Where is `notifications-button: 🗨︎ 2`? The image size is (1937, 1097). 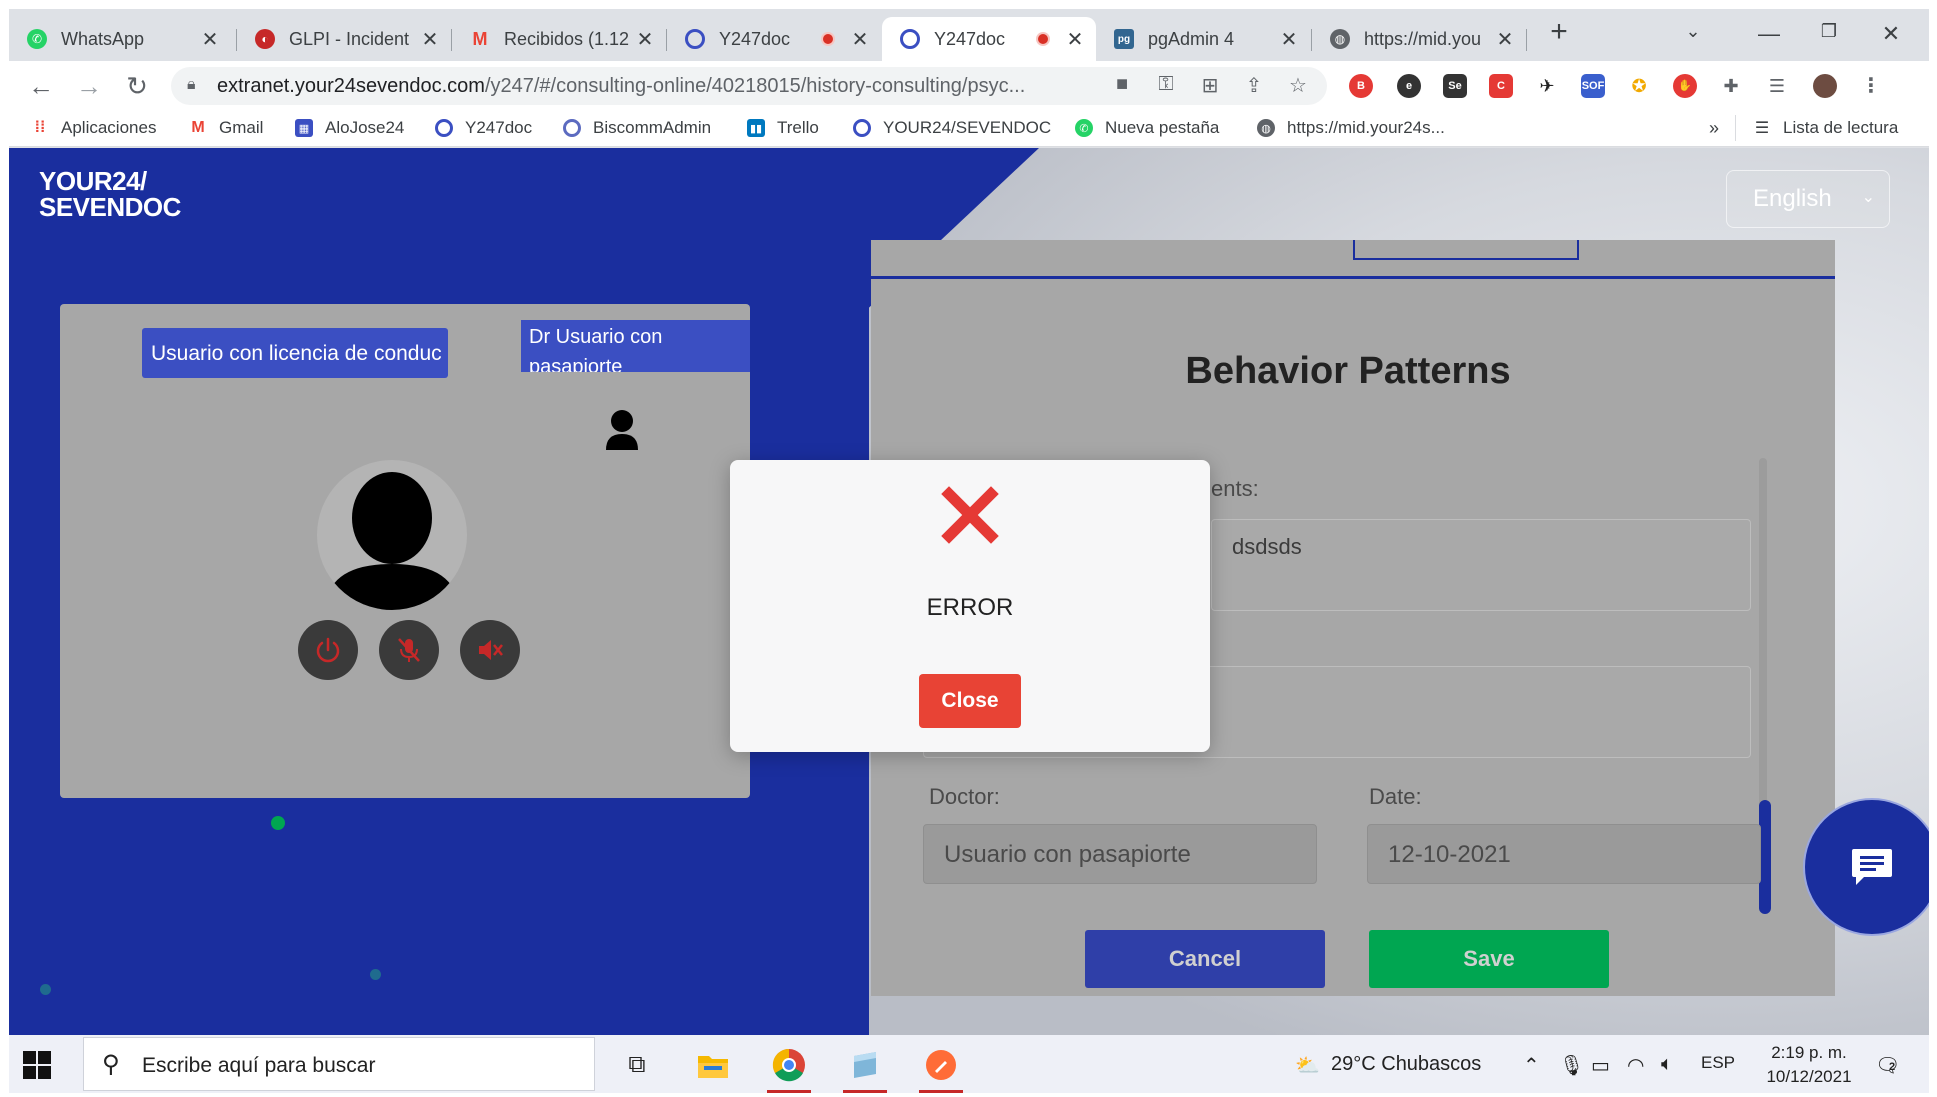
notifications-button: 🗨︎ 2 is located at coordinates (1887, 1065).